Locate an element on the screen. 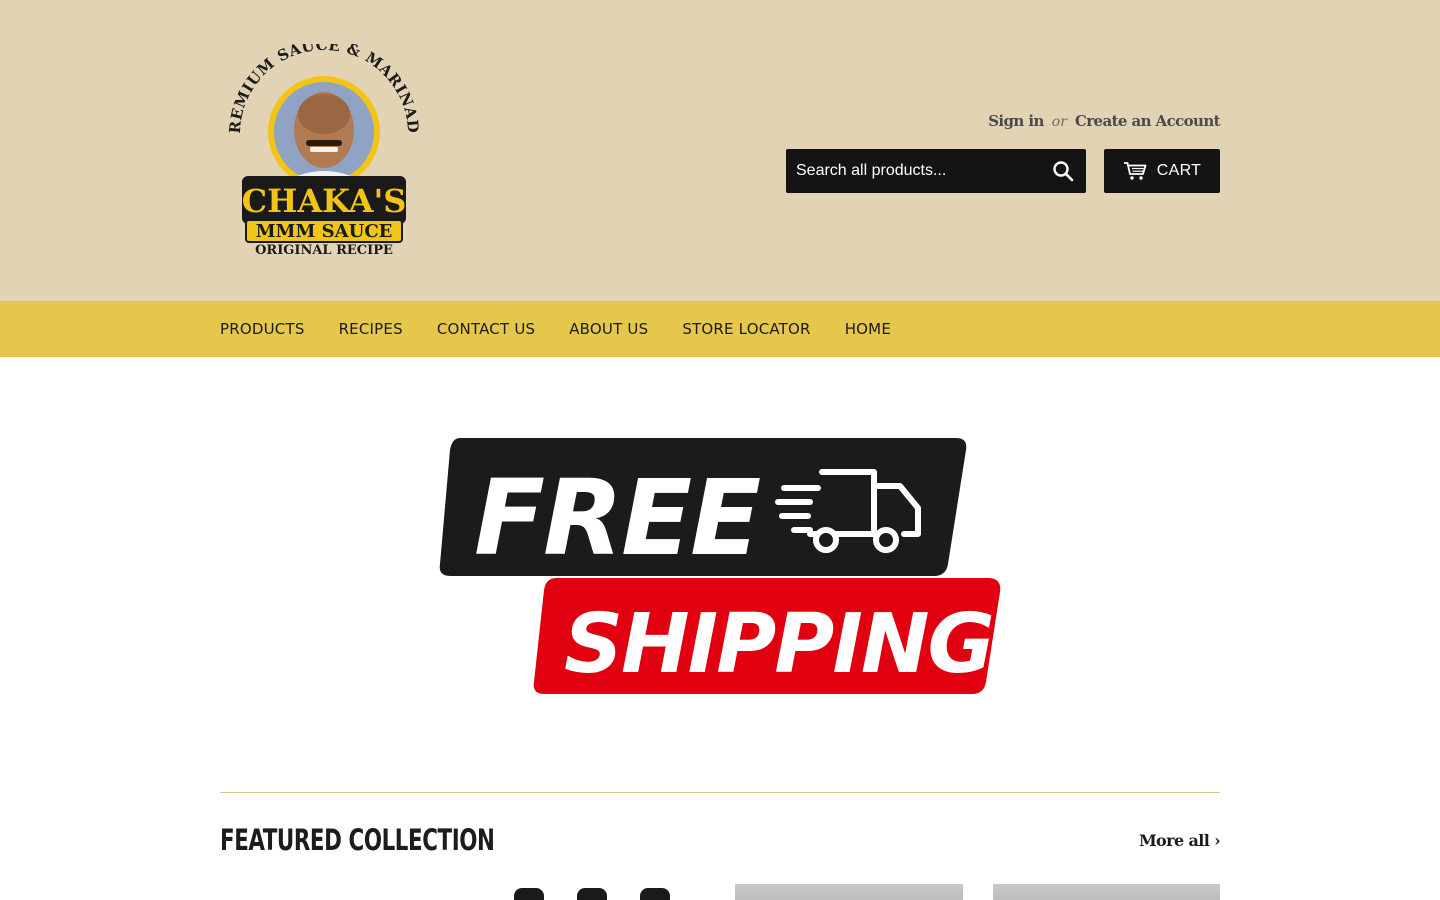 This screenshot has width=1440, height=900. hero-line1: FREE is located at coordinates (617, 518).